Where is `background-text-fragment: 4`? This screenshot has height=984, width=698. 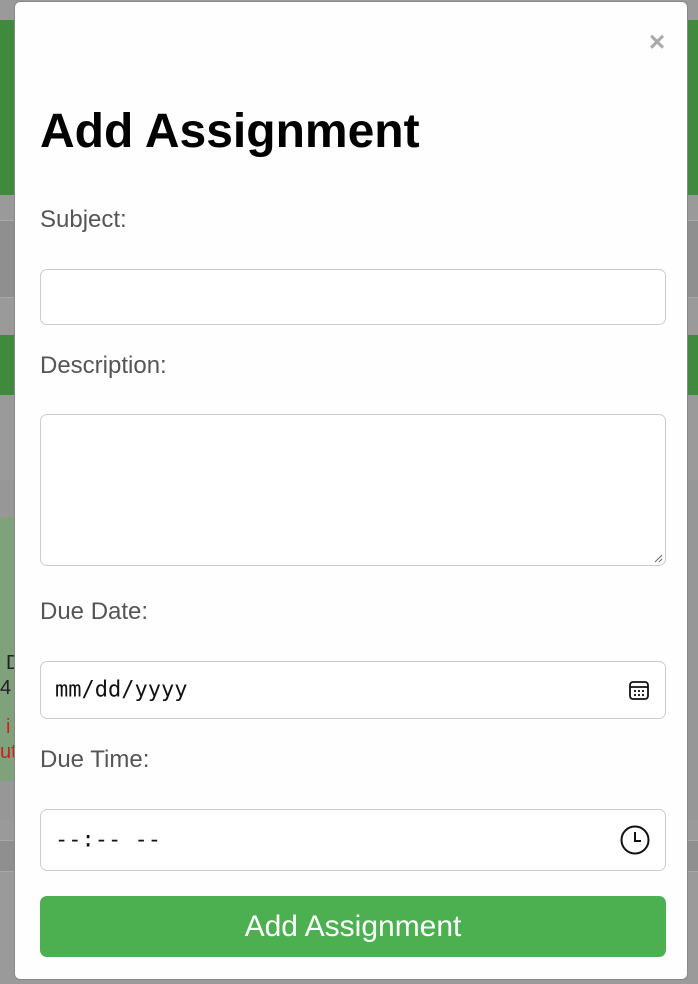
background-text-fragment: 4 is located at coordinates (6, 688).